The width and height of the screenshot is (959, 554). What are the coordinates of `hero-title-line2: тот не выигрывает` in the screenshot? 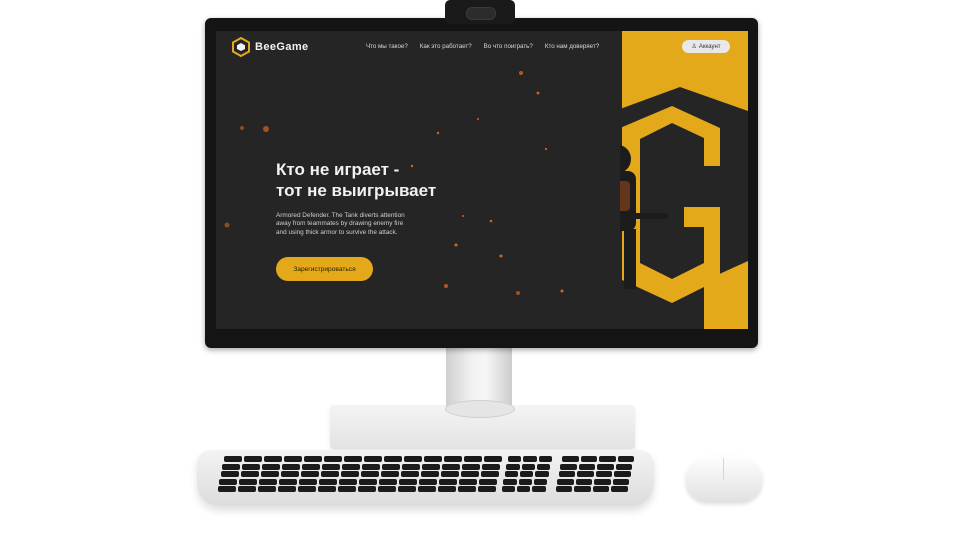 It's located at (356, 190).